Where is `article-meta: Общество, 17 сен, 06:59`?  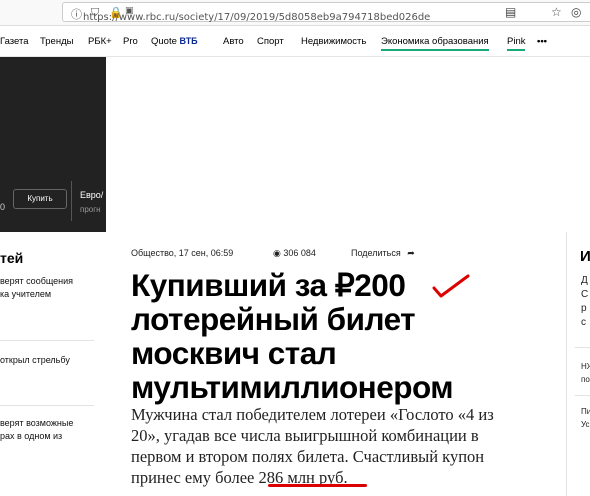 article-meta: Общество, 17 сен, 06:59 is located at coordinates (182, 253).